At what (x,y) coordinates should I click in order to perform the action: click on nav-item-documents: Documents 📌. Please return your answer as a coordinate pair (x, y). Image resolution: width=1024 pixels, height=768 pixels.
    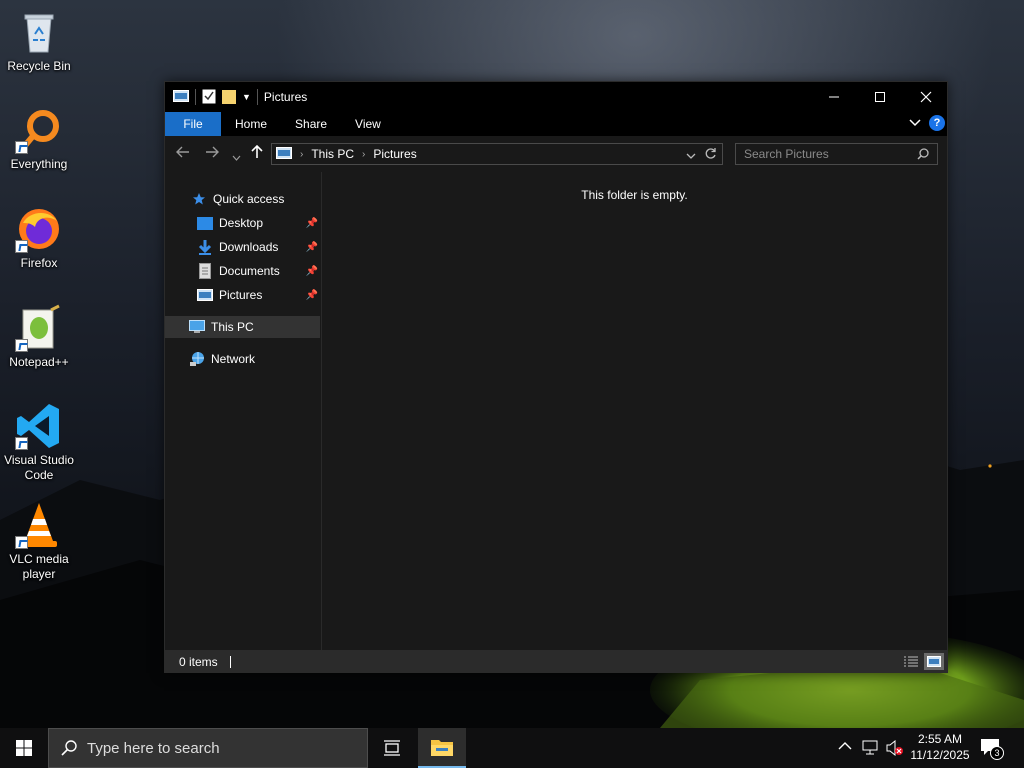
    Looking at the image, I should click on (242, 271).